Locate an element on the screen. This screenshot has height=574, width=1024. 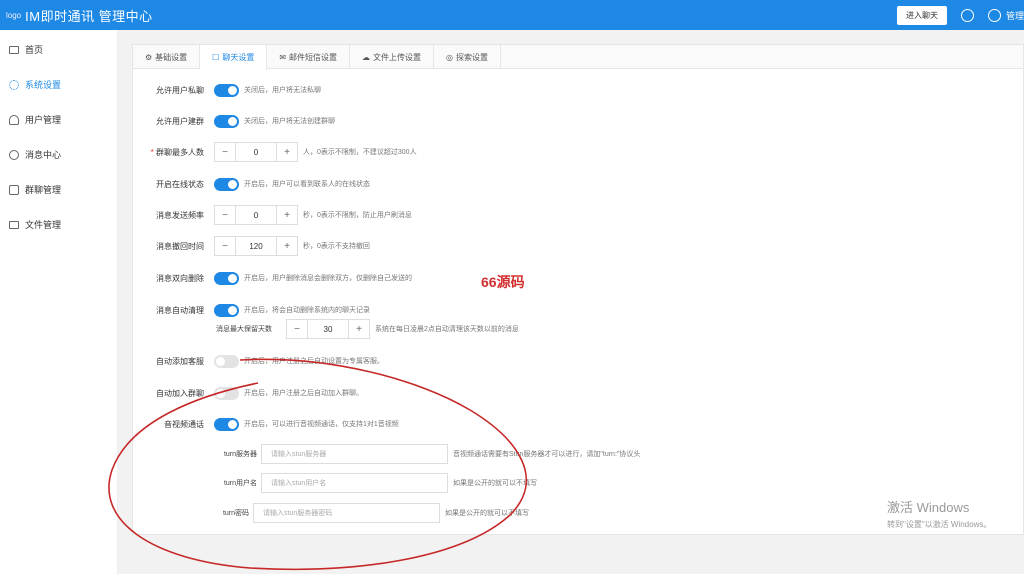
setting-label: 自动添加客服 is located at coordinates (180, 361).